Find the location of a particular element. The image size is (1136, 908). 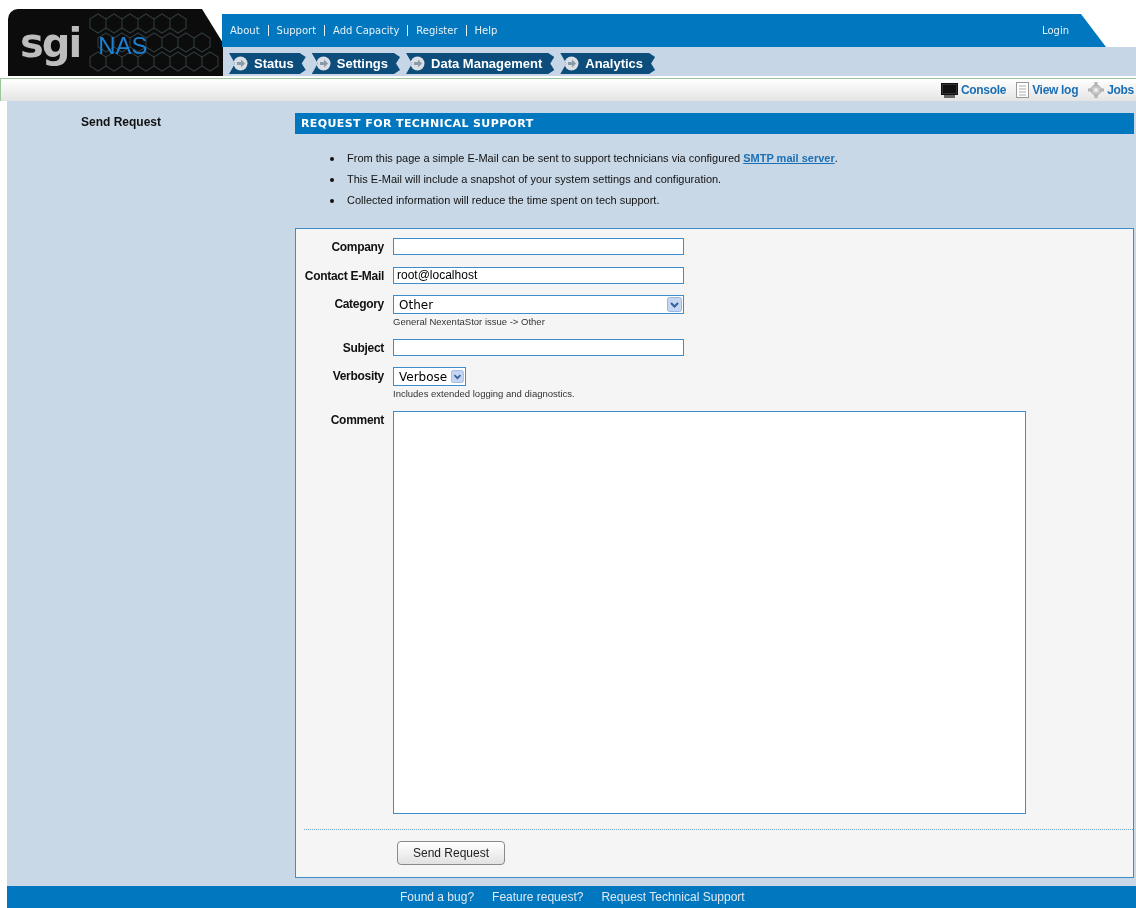

toolbar-link: Console is located at coordinates (973, 90).